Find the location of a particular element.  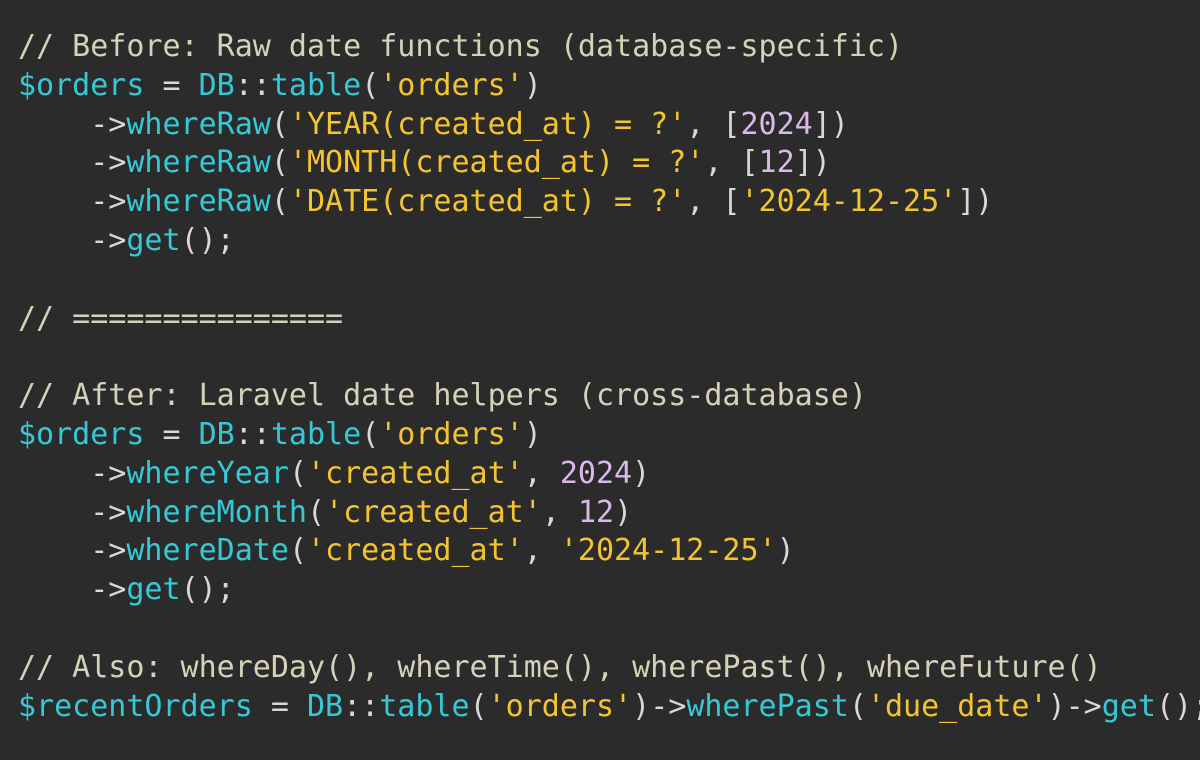

code-token-var: $recentOrders is located at coordinates (135, 706).